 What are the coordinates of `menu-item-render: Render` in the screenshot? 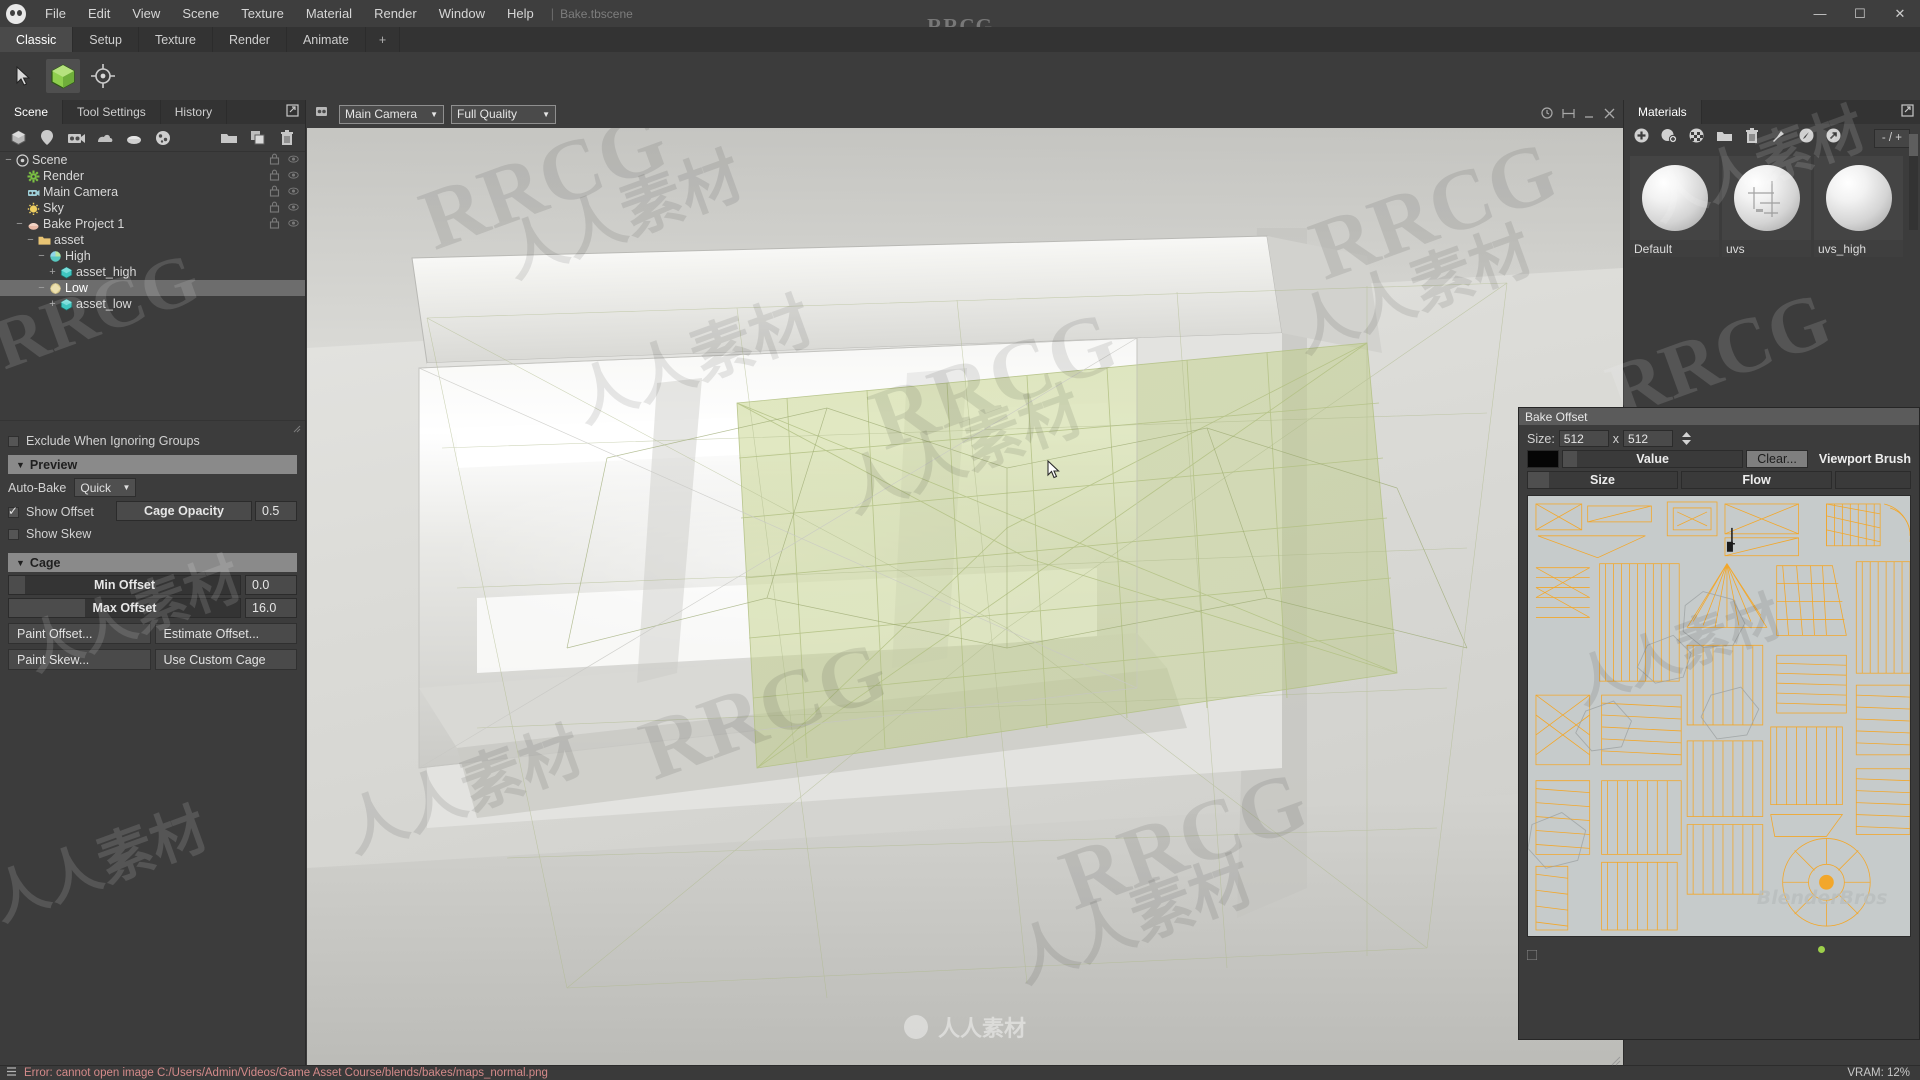 It's located at (395, 13).